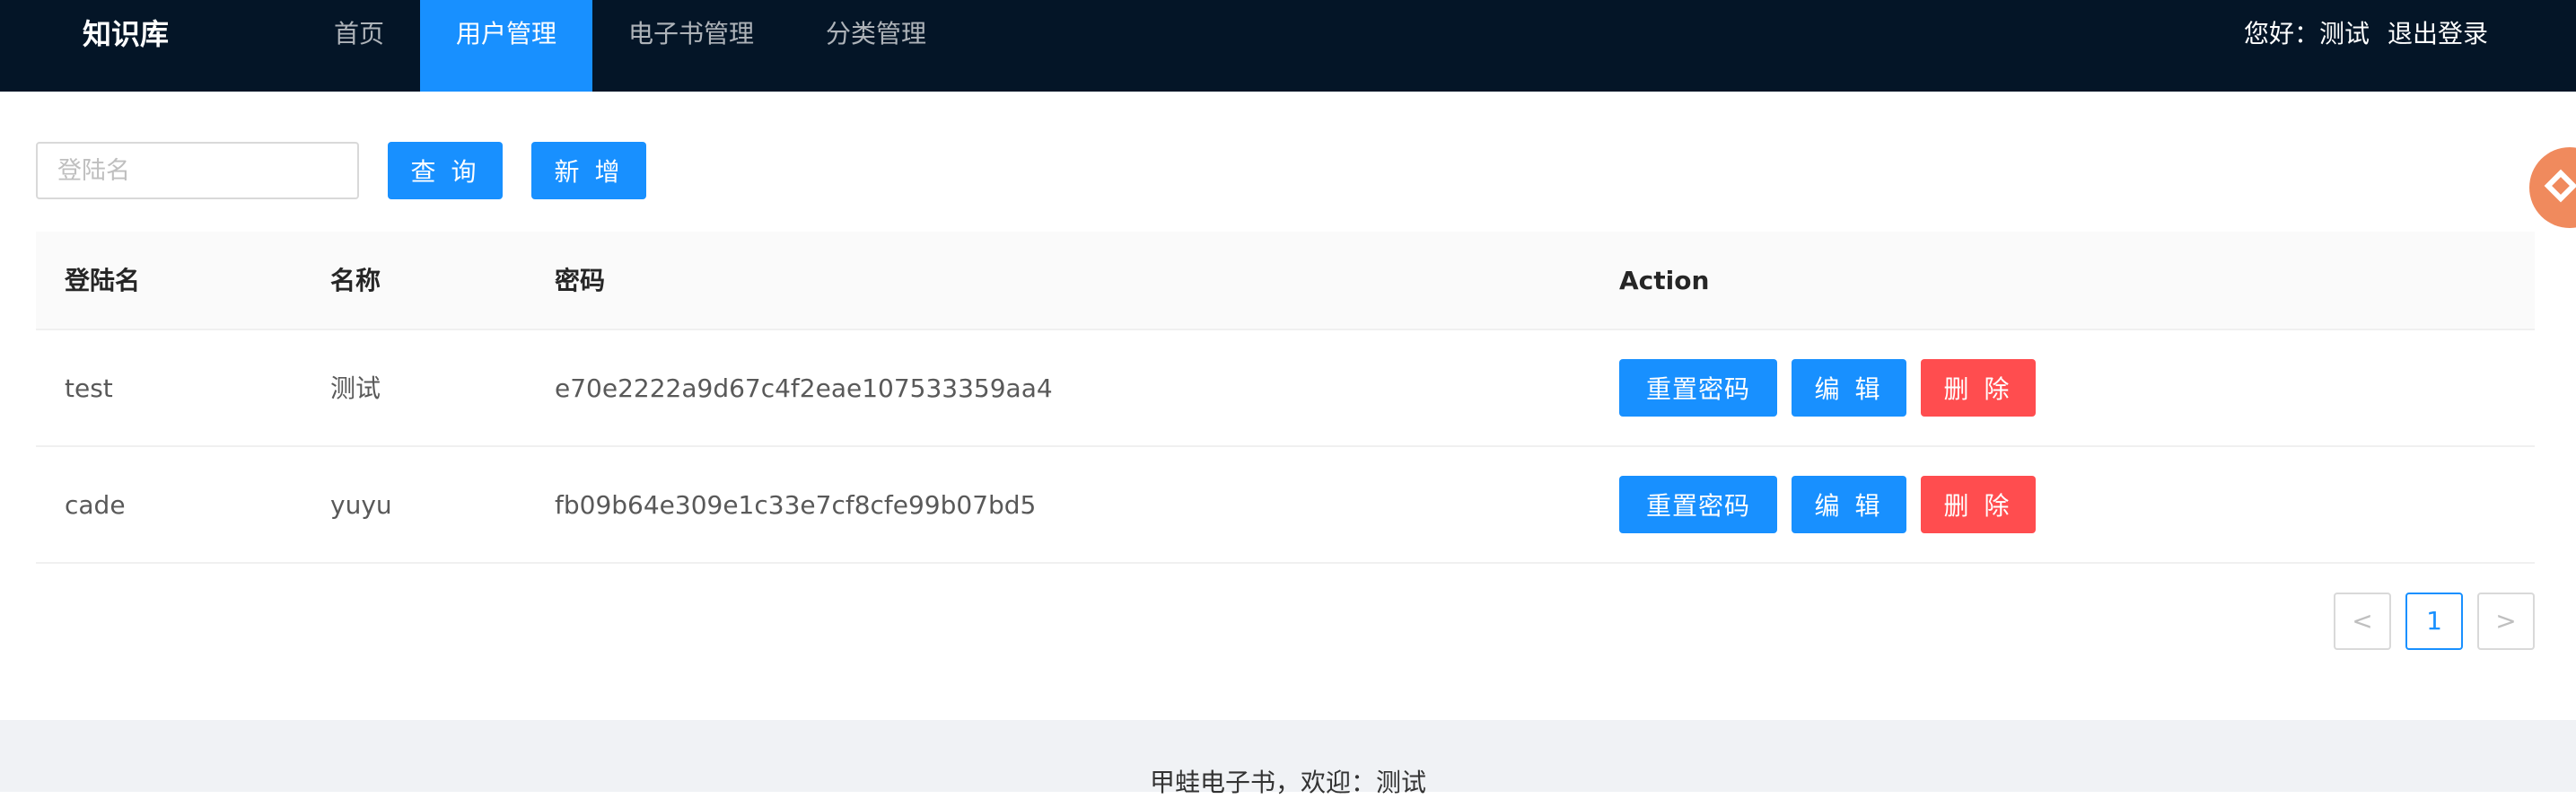 This screenshot has width=2576, height=799. What do you see at coordinates (1285, 281) in the screenshot?
I see `table-header: 登陆名 名称 密码 Action` at bounding box center [1285, 281].